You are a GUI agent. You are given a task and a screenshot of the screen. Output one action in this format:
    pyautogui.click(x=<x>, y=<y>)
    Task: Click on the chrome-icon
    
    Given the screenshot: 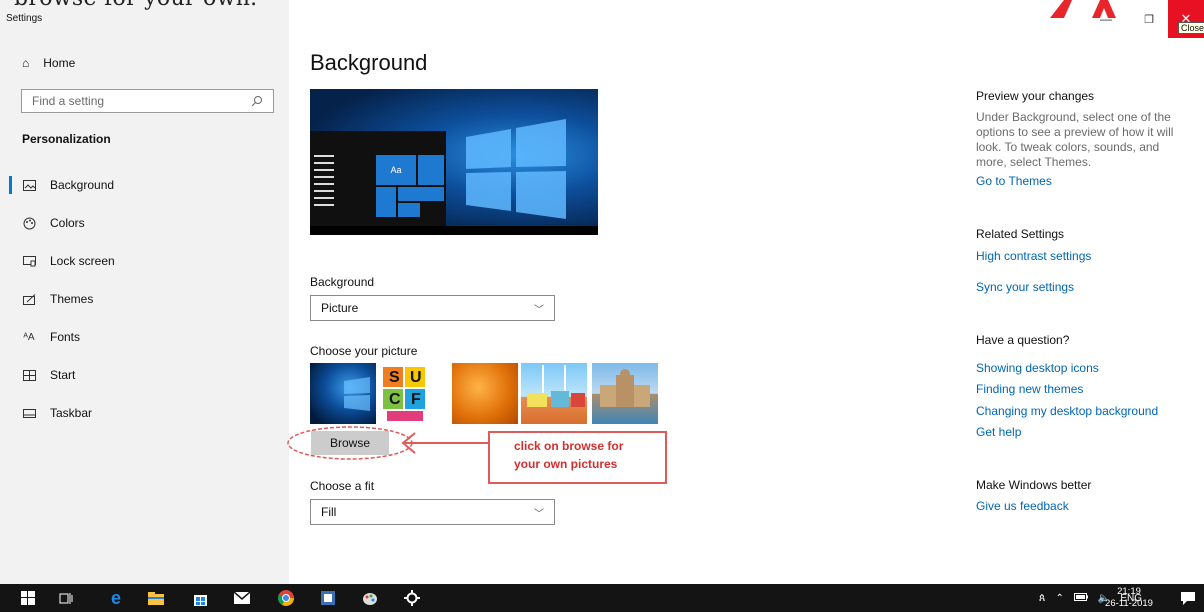 What is the action you would take?
    pyautogui.click(x=286, y=598)
    